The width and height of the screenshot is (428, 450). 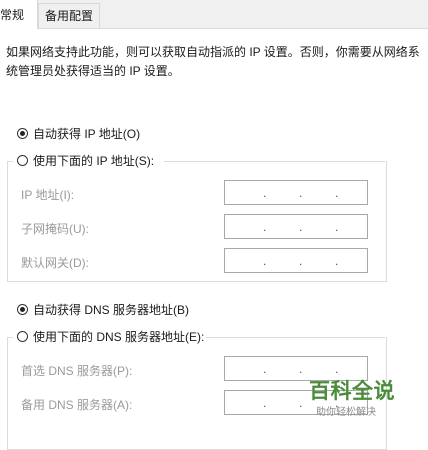 I want to click on watermark-title: 百科全说, so click(x=352, y=391).